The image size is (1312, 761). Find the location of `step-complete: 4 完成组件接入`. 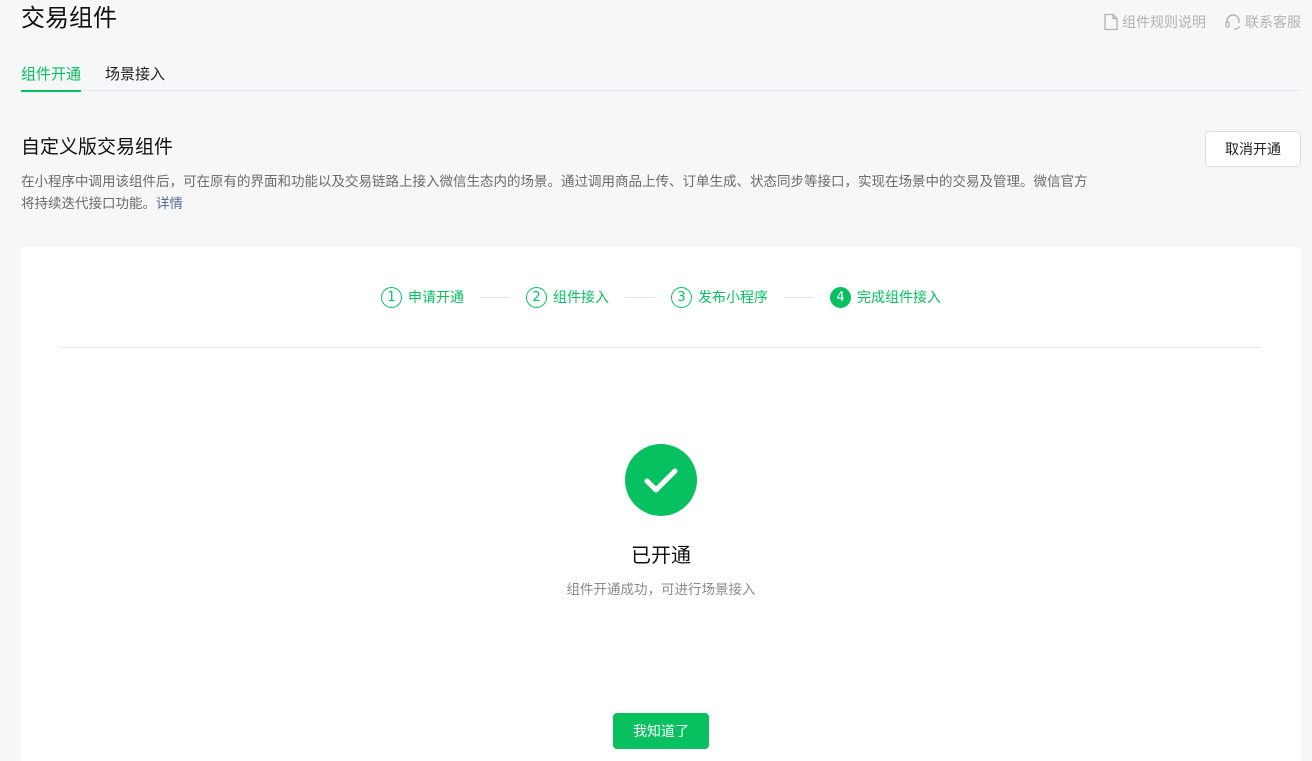

step-complete: 4 完成组件接入 is located at coordinates (885, 297).